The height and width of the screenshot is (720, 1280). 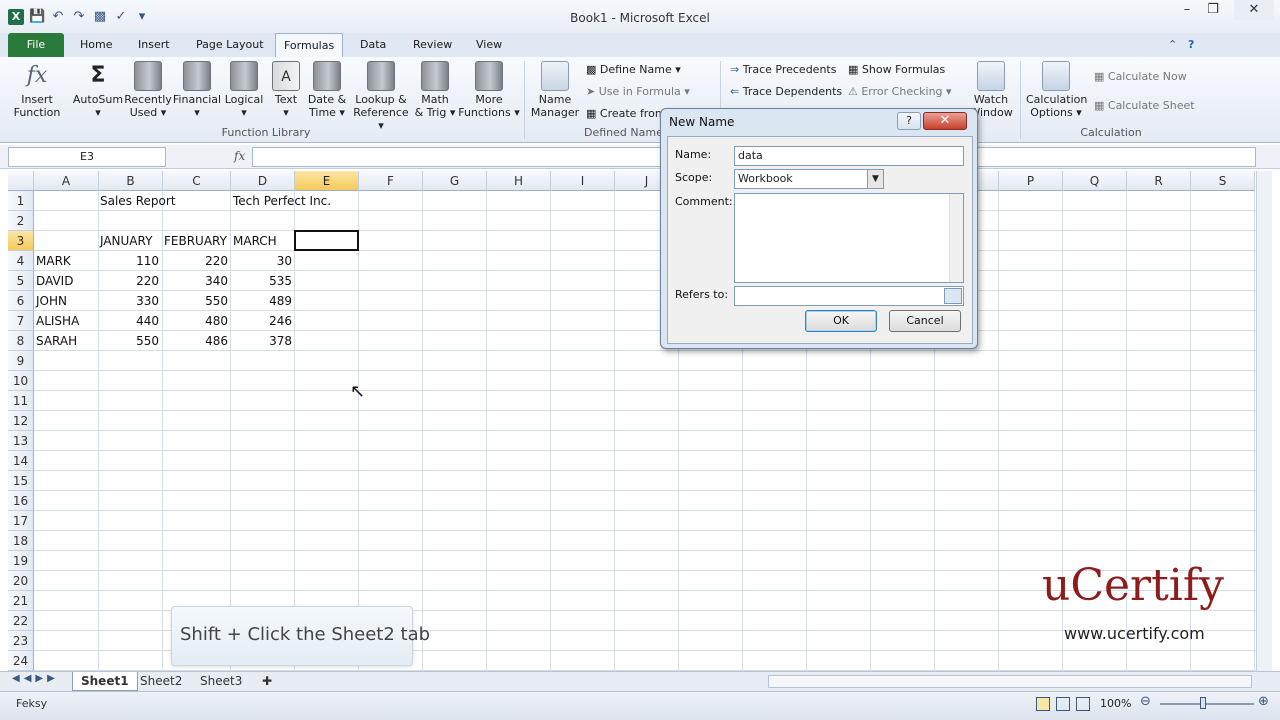 I want to click on row-header-9: 9, so click(x=21, y=361).